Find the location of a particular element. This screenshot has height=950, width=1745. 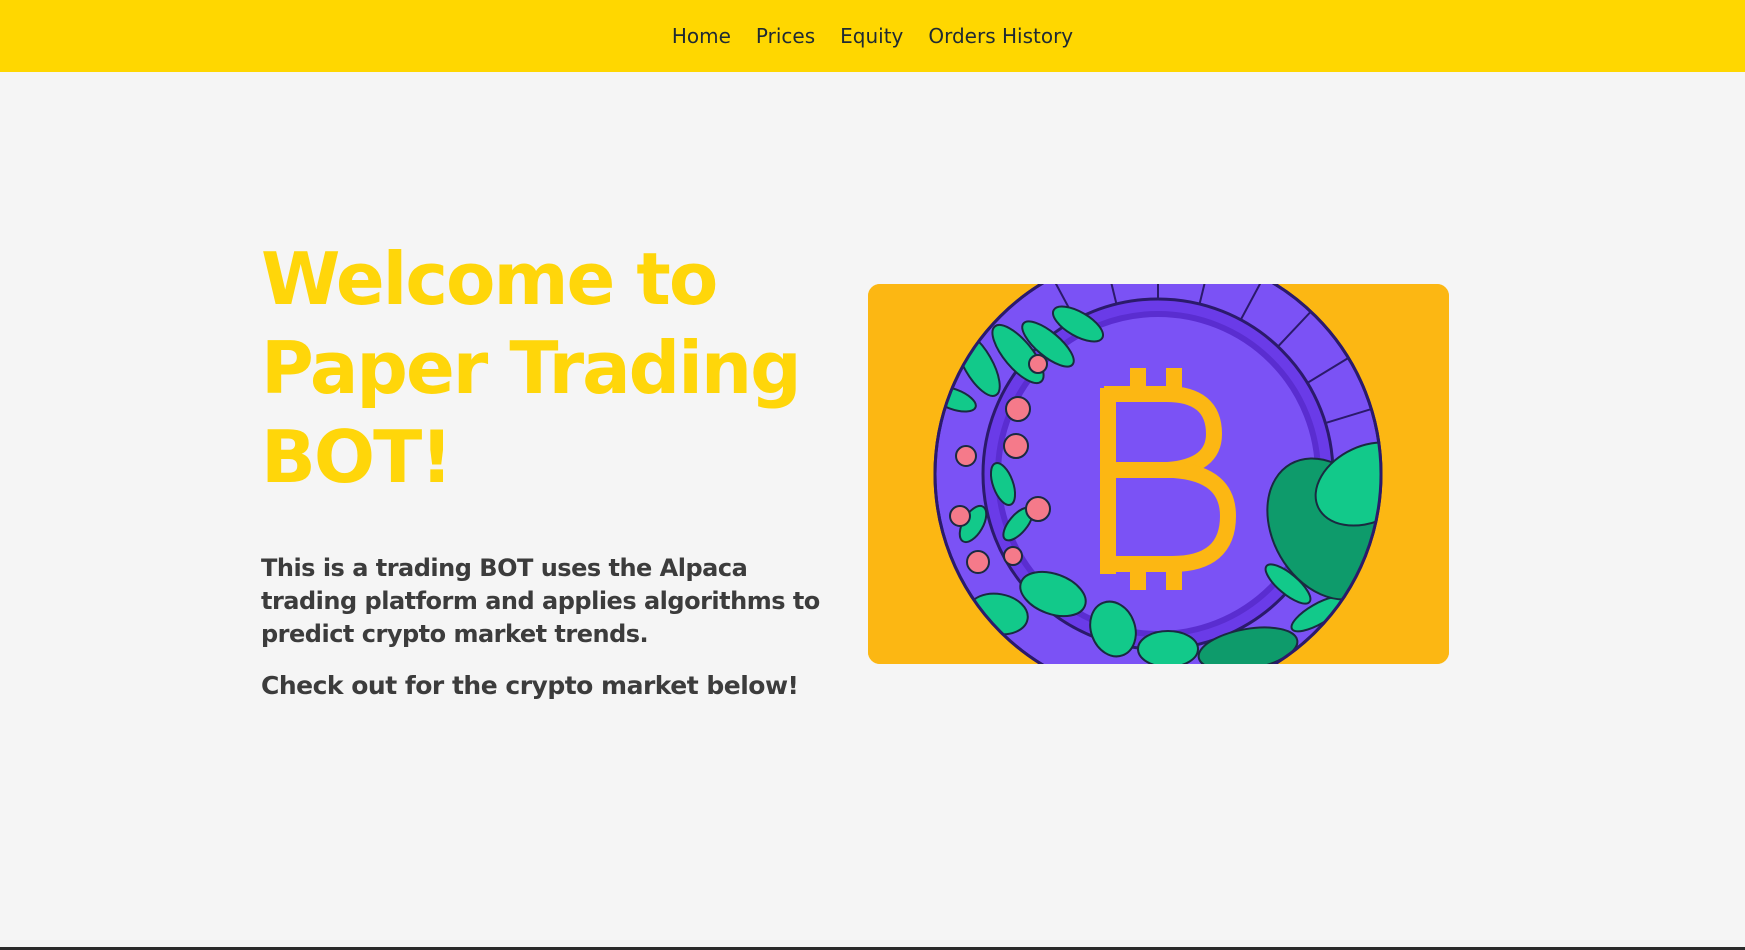

nav-prices-link: Prices is located at coordinates (785, 36).